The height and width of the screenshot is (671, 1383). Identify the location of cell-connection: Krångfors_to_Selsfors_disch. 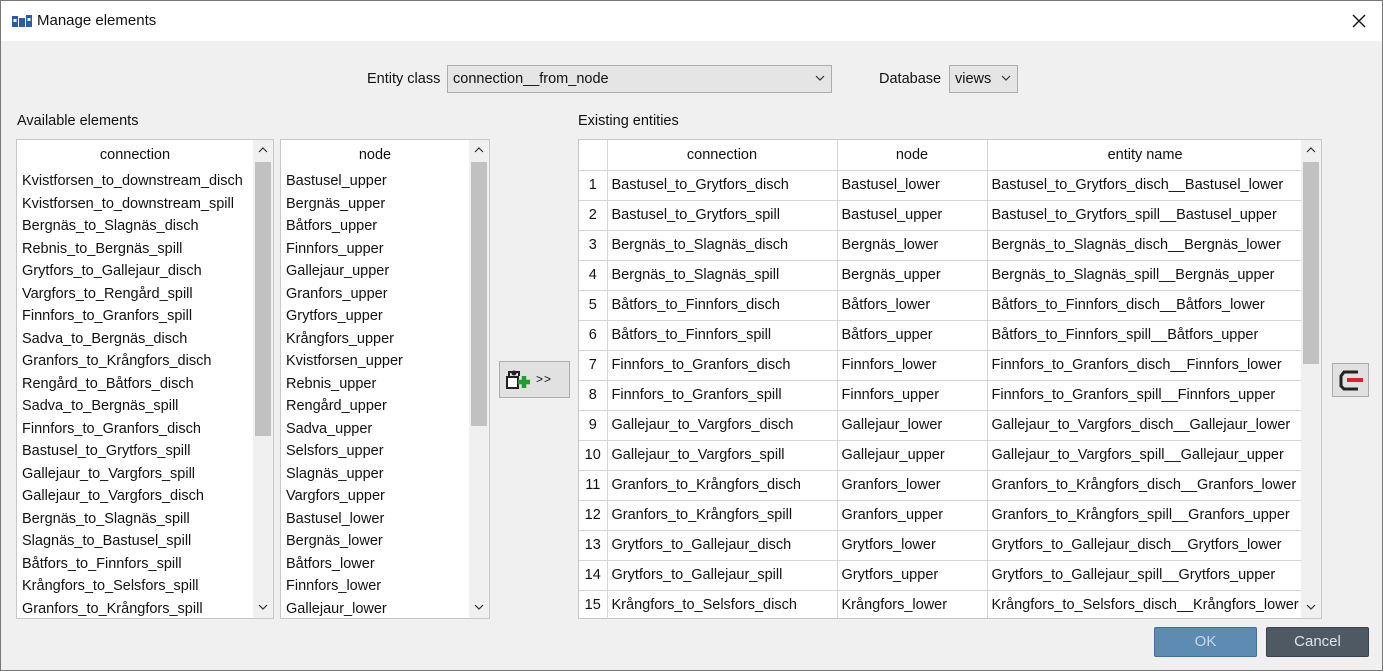
(722, 604).